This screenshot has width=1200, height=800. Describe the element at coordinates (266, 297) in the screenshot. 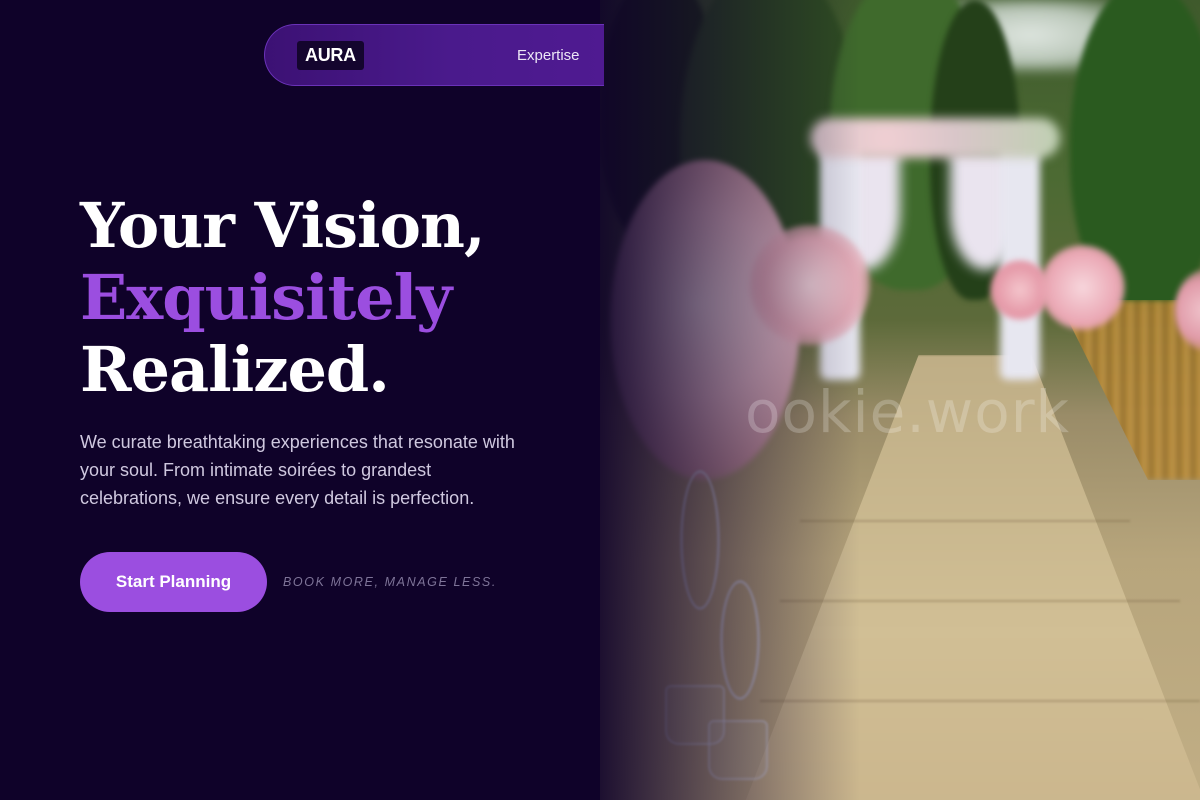

I see `headline-line-2-accent: Exquisitely` at that location.